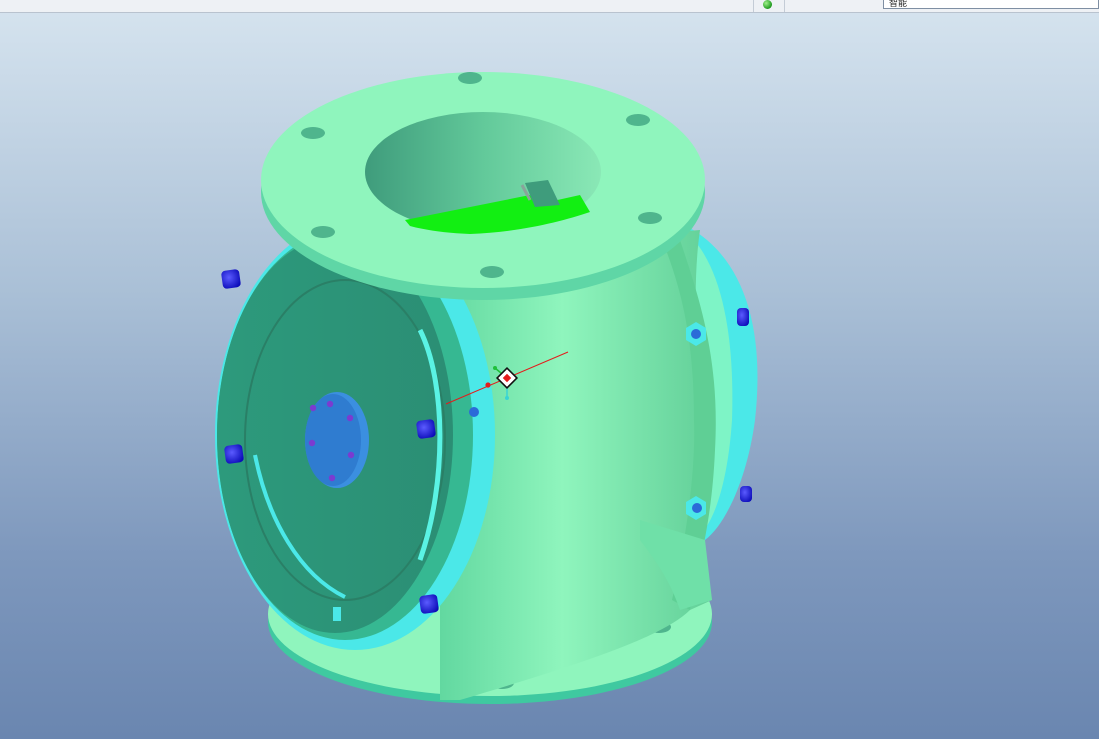 The width and height of the screenshot is (1099, 739). What do you see at coordinates (483, 186) in the screenshot?
I see `top-flange` at bounding box center [483, 186].